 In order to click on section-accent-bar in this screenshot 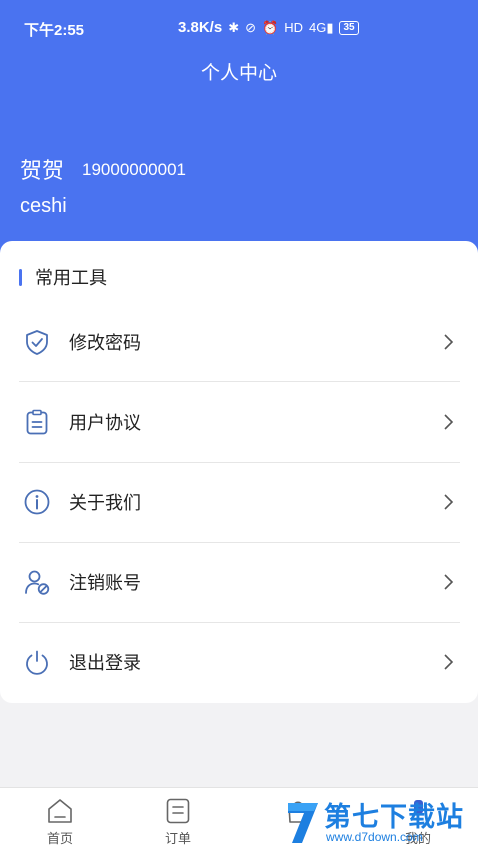, I will do `click(20, 277)`.